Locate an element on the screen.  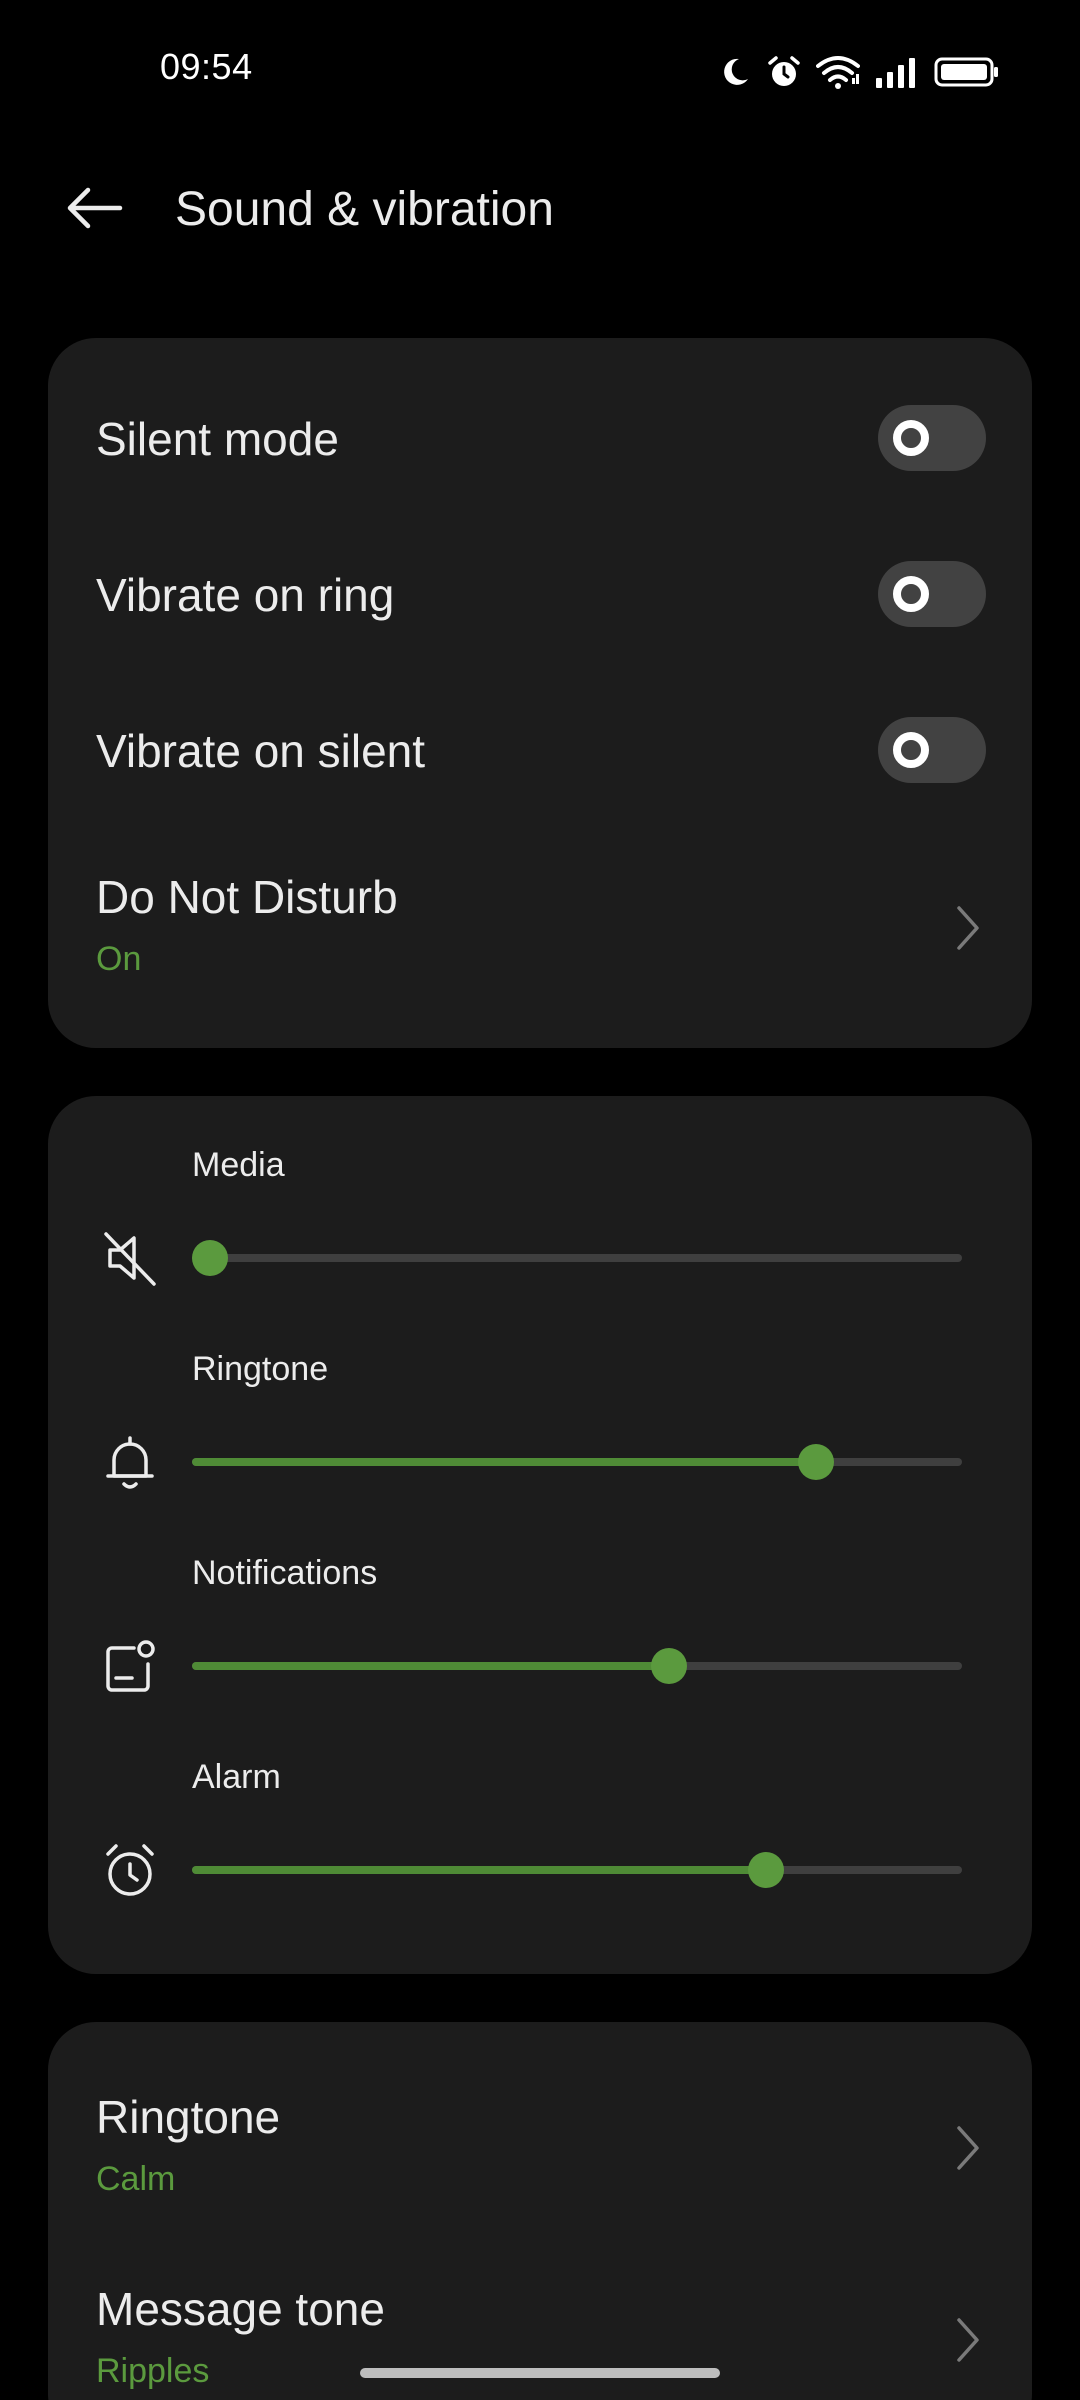
notifications-volume-label: Notifications is located at coordinates (285, 1573).